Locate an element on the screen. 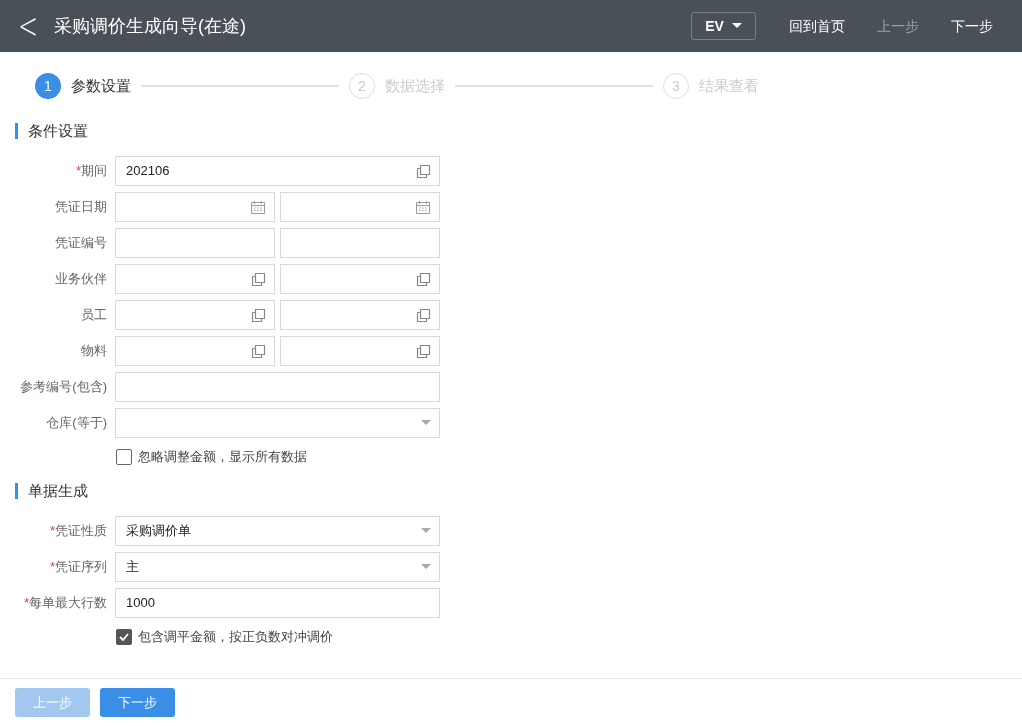 The width and height of the screenshot is (1022, 726). input-field: 1000 is located at coordinates (277, 603).